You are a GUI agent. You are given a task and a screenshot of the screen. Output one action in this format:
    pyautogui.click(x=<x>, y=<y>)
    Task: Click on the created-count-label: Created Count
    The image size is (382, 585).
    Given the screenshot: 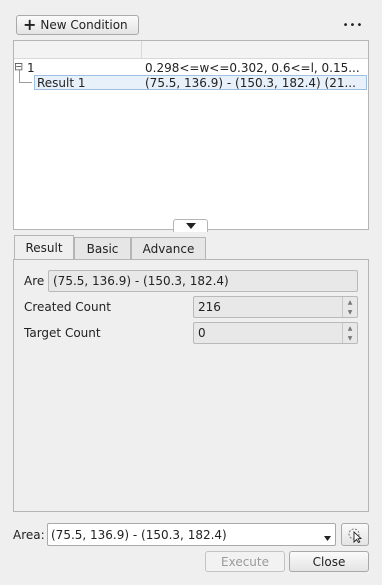 What is the action you would take?
    pyautogui.click(x=67, y=307)
    